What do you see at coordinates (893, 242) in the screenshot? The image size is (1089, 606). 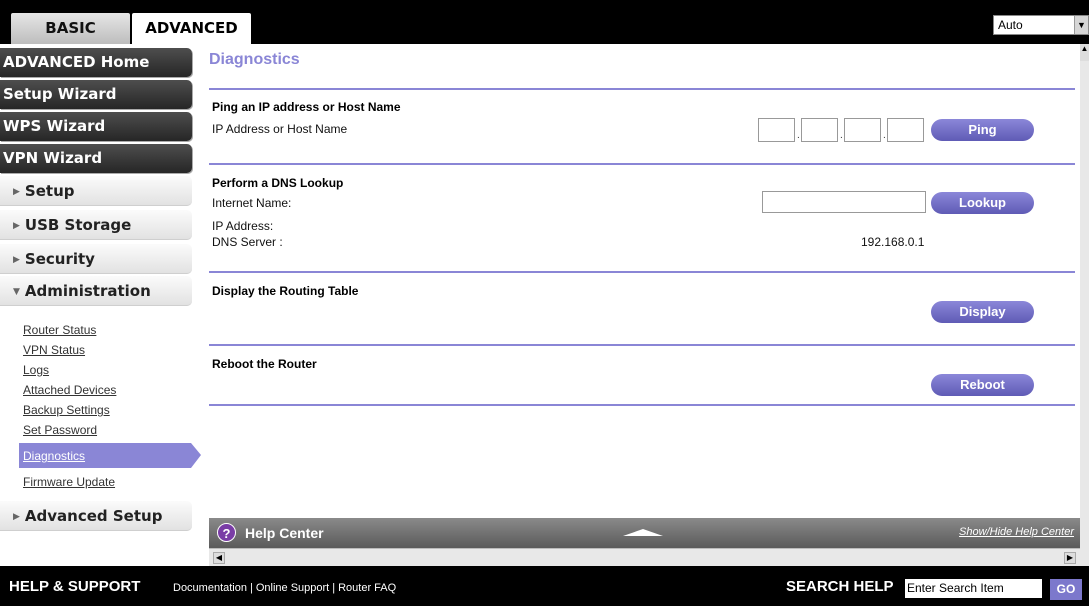 I see `dns-server-value: 192.168.0.1` at bounding box center [893, 242].